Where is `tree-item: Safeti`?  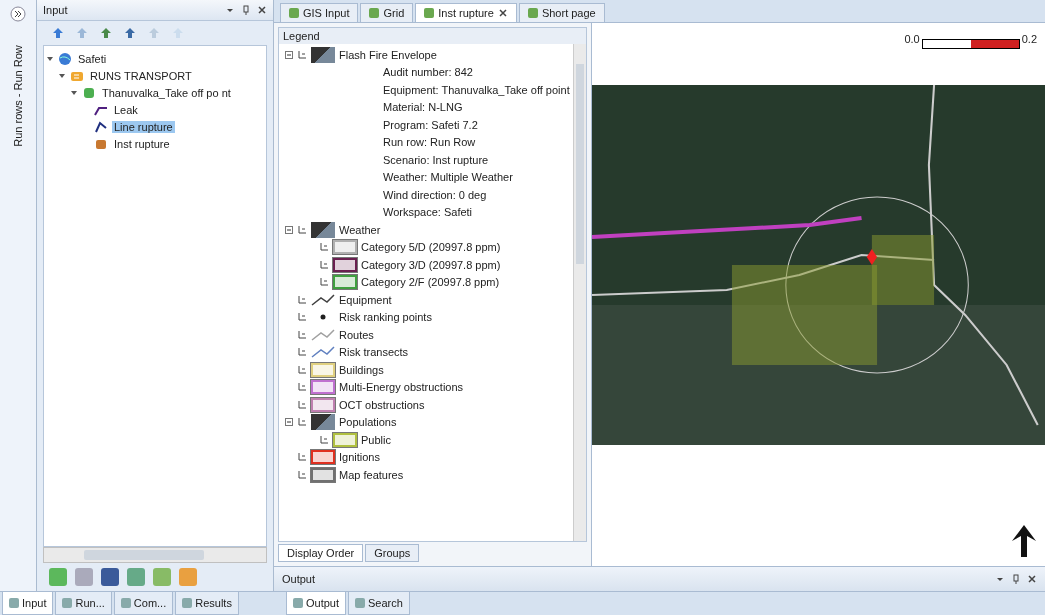 tree-item: Safeti is located at coordinates (92, 58).